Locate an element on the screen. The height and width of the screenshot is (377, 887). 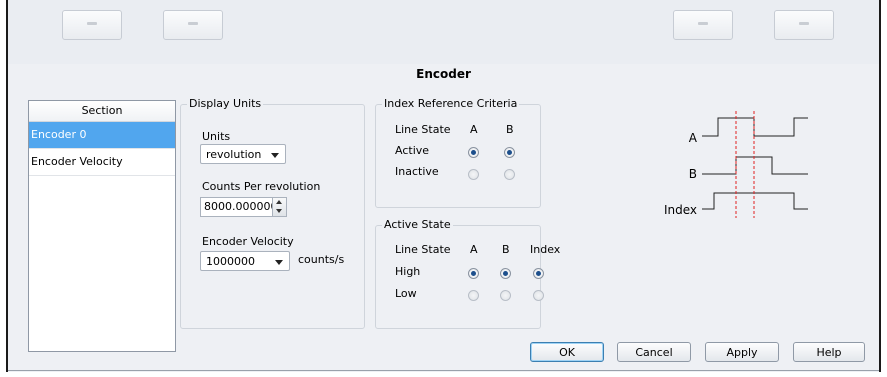
encoder-velocity-select: 1000000 is located at coordinates (245, 261).